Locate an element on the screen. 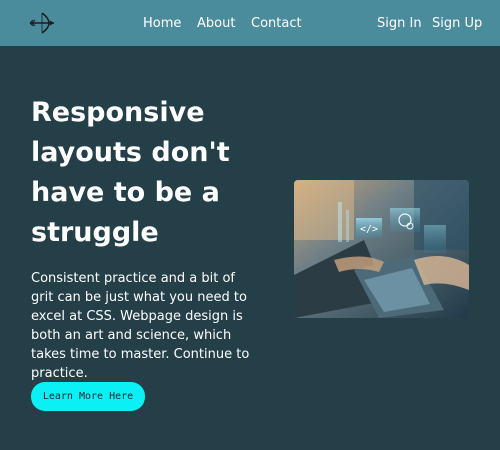 Image resolution: width=500 pixels, height=450 pixels. laptop-coding-photo: </> is located at coordinates (381, 249).